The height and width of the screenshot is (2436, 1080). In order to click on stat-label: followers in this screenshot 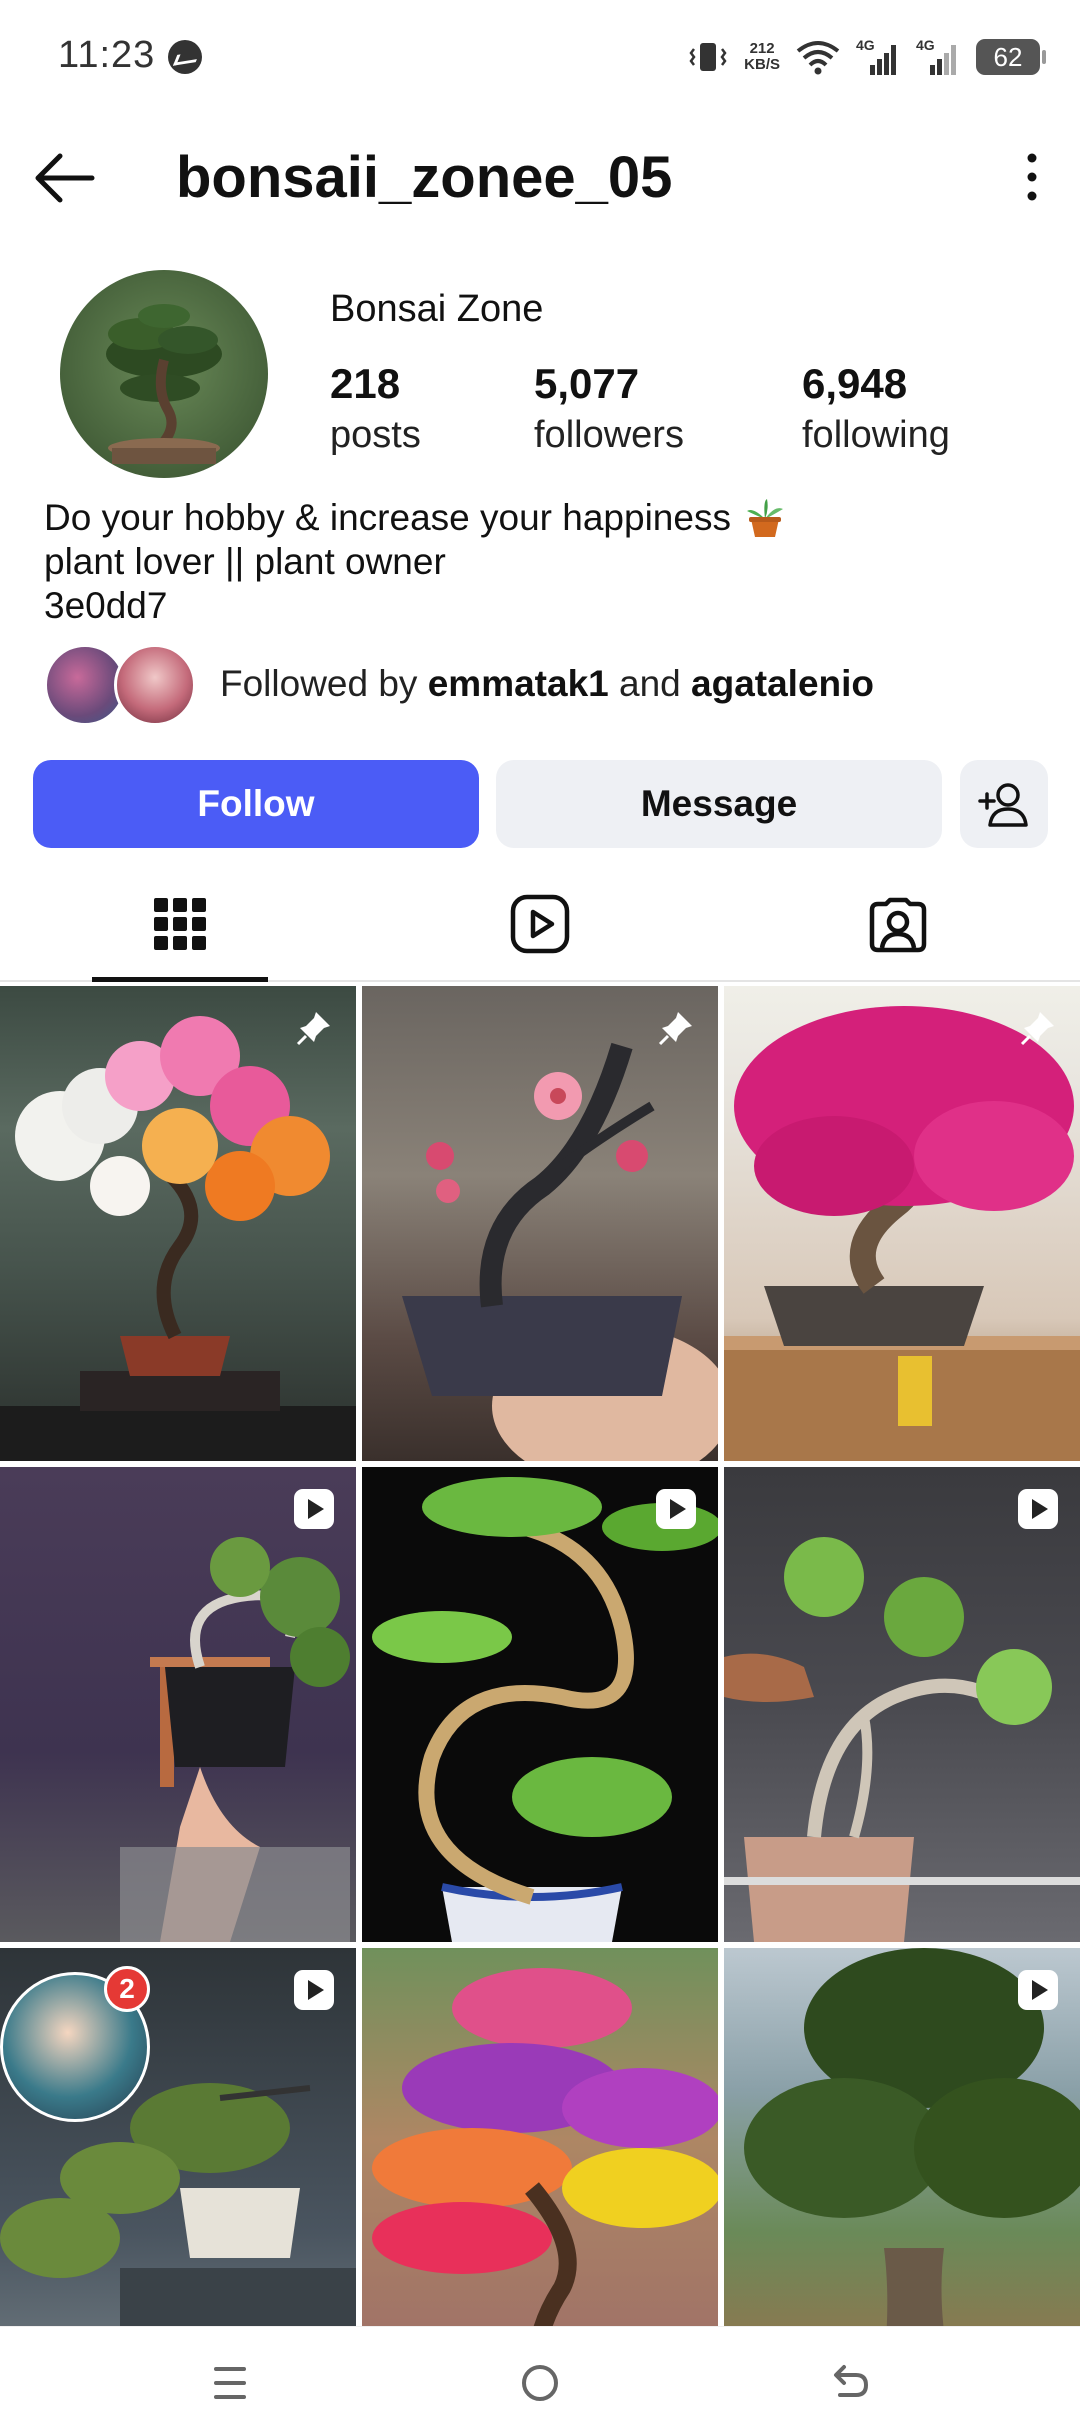, I will do `click(609, 435)`.